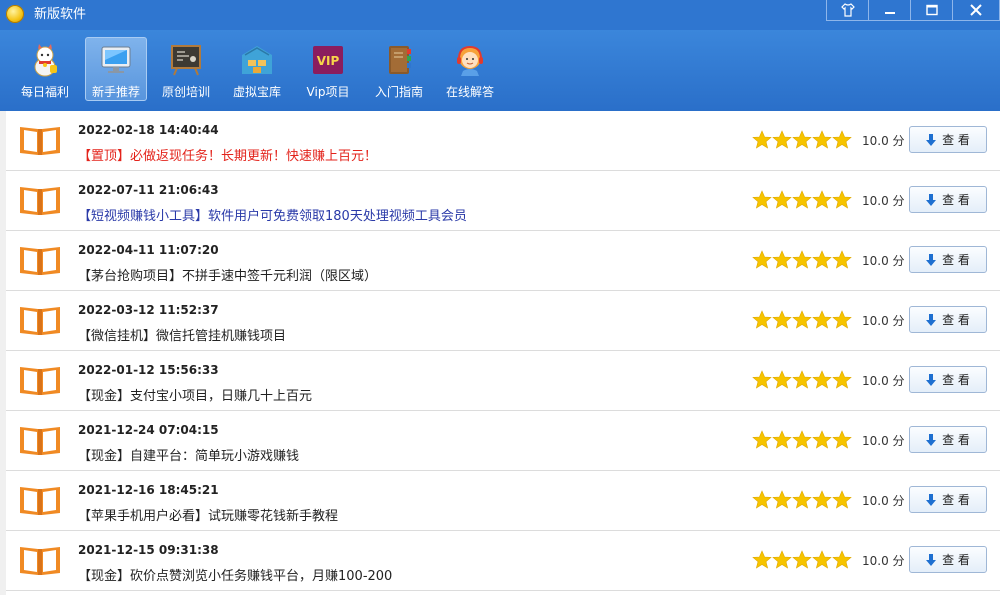  I want to click on item-title: 【茅台抢购项目】不拼手速中签千元利润（限区域）, so click(227, 274).